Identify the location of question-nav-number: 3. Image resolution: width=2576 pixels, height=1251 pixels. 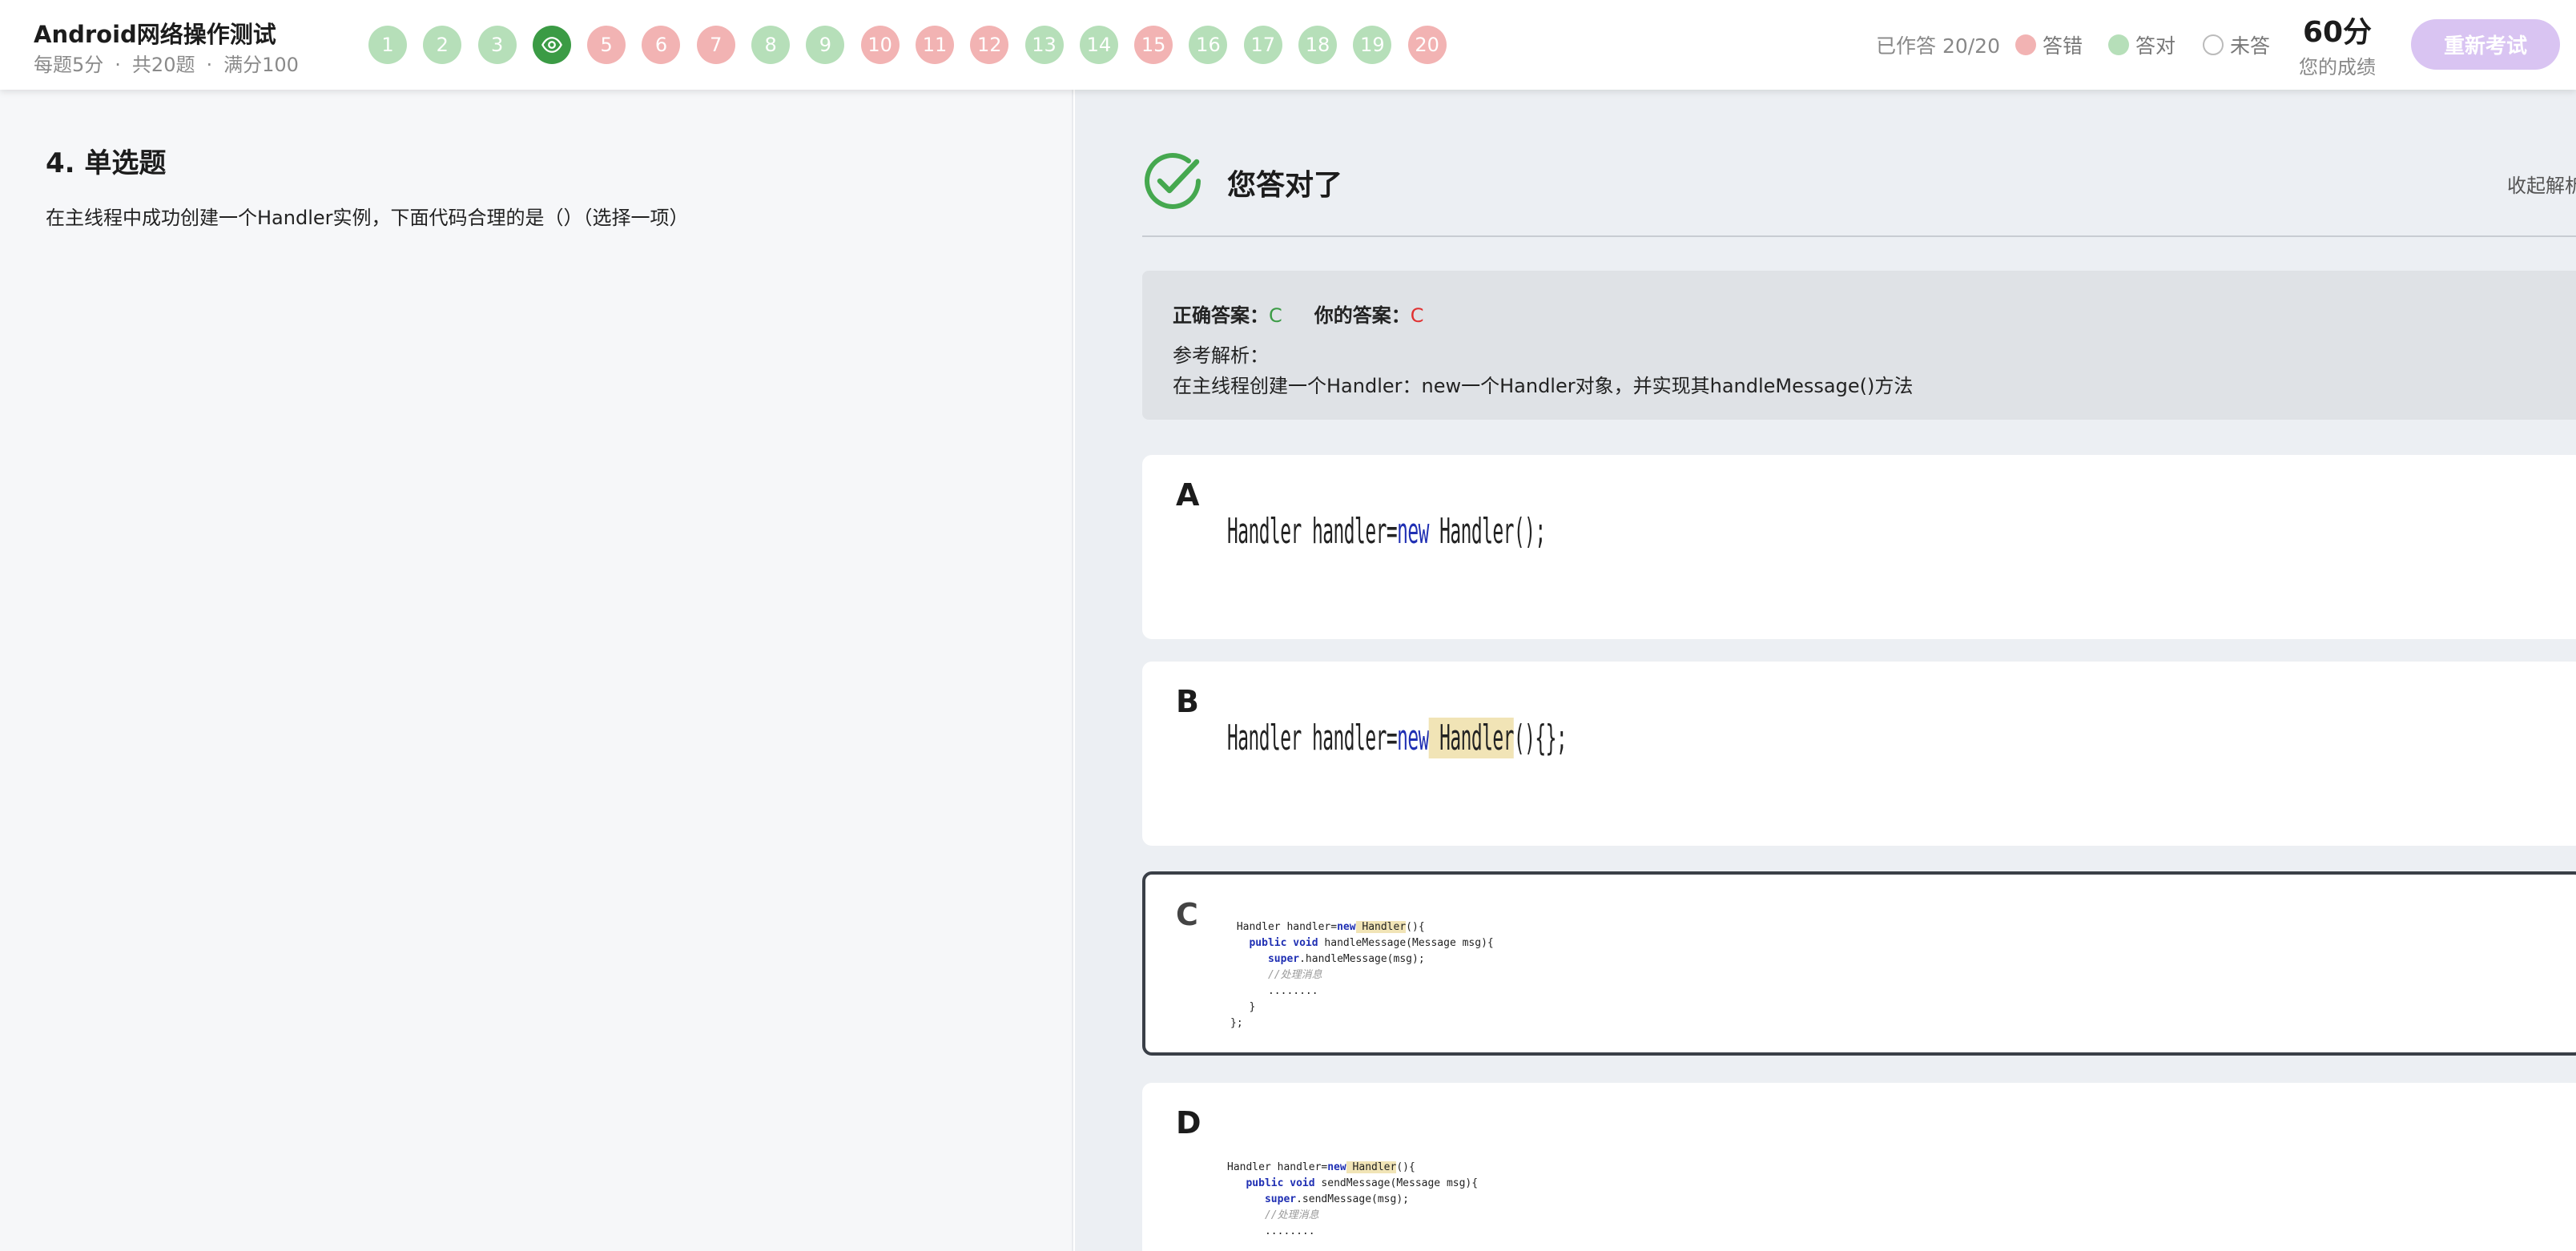
(497, 45).